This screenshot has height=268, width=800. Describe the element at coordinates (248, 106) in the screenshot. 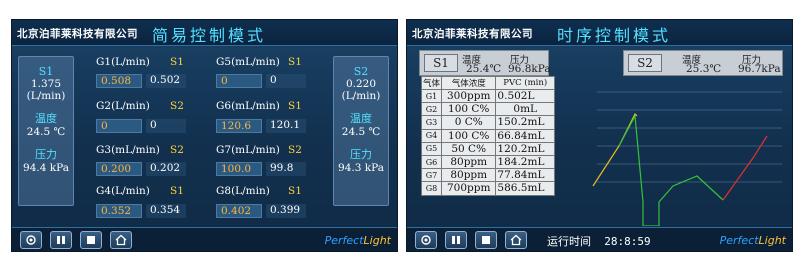

I see `channel-label: G6(mL/min)` at that location.